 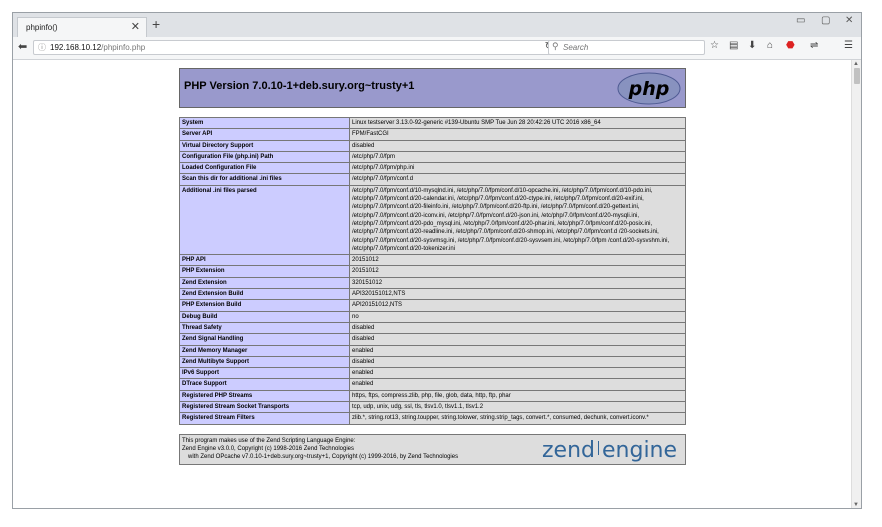 What do you see at coordinates (814, 45) in the screenshot?
I see `extension-icon: ⇌` at bounding box center [814, 45].